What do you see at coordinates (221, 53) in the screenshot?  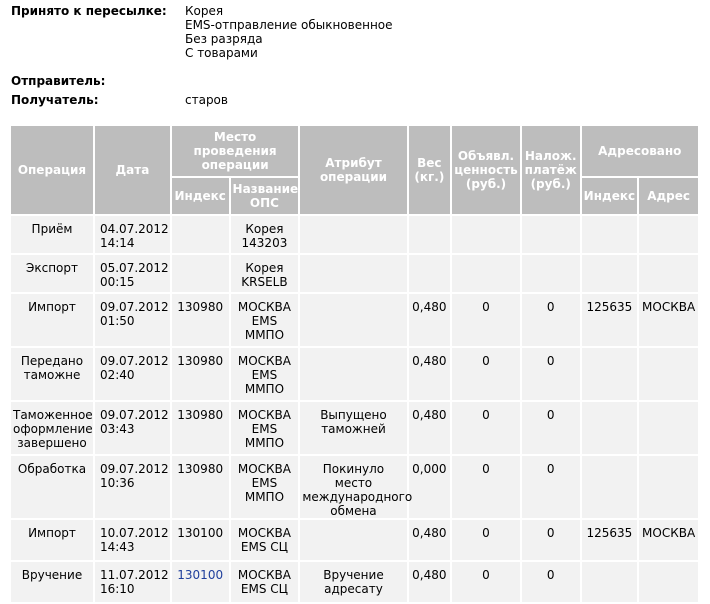 I see `accepted-goods: С товарами` at bounding box center [221, 53].